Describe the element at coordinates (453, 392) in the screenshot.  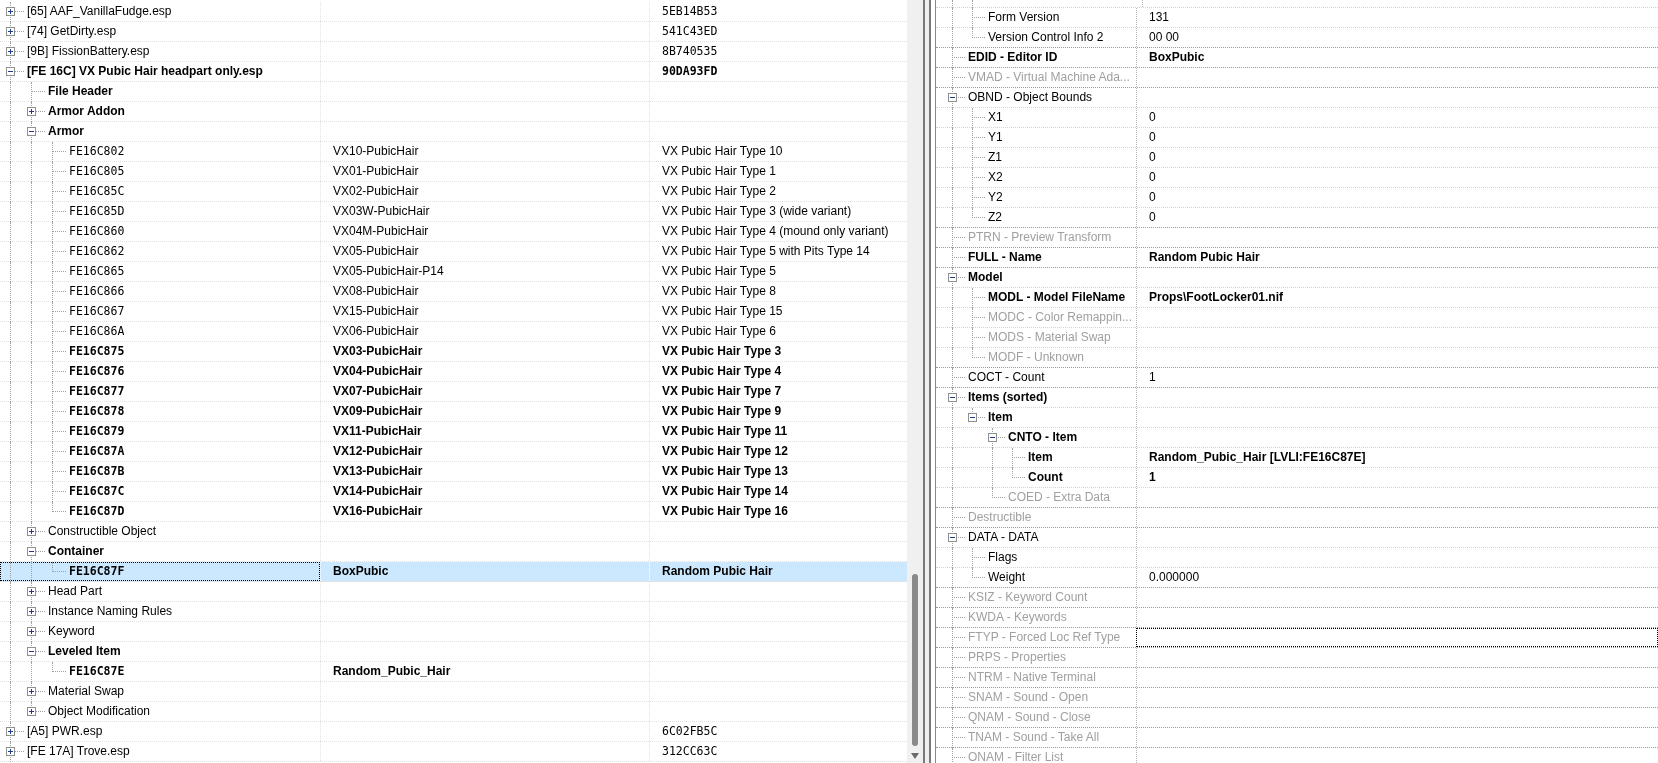
I see `tree-row: FE16C877 VX07-PubicHair VX Pubic Hair Type 7` at that location.